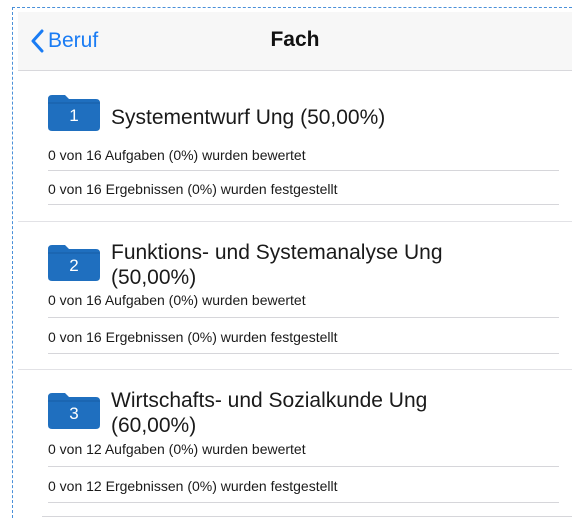 The image size is (572, 518). What do you see at coordinates (154, 425) in the screenshot?
I see `section-title-weight: (60,00%)` at bounding box center [154, 425].